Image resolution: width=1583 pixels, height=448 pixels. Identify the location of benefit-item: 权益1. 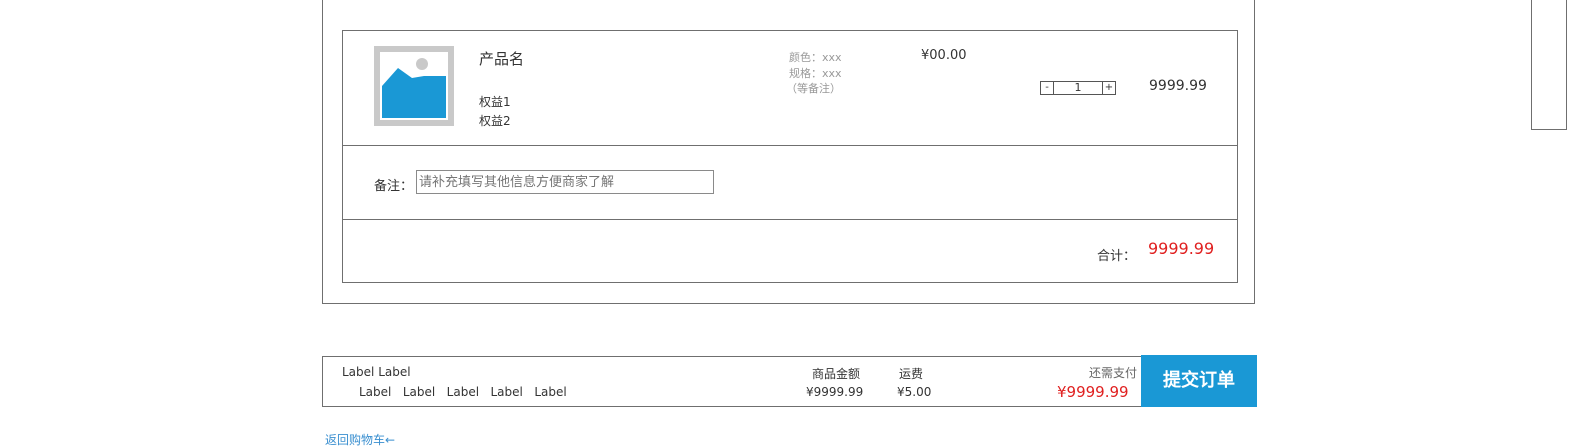
(495, 102).